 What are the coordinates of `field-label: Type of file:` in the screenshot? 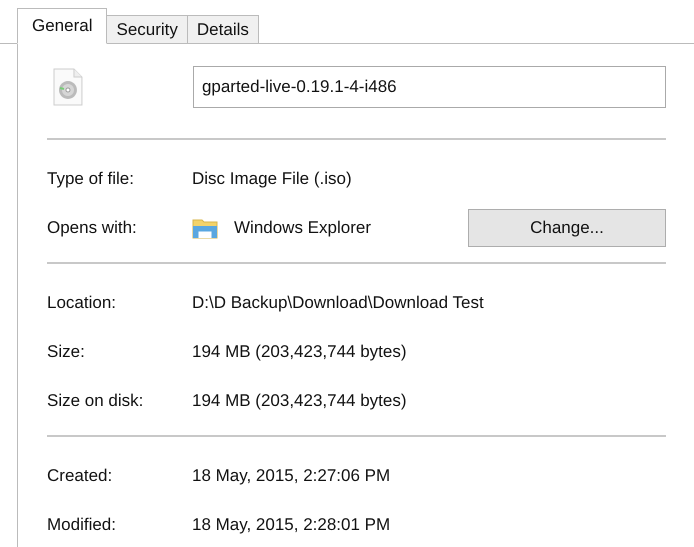 It's located at (91, 178).